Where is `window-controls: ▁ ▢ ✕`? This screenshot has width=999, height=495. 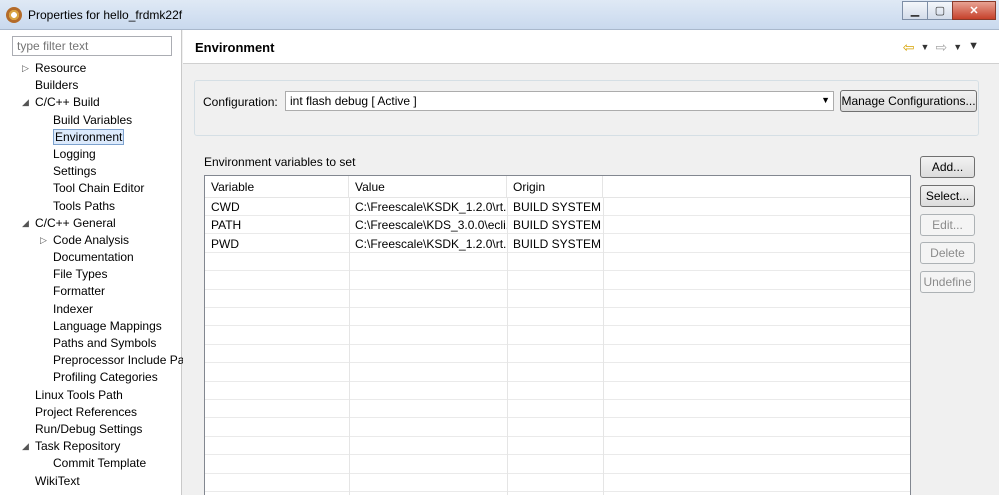 window-controls: ▁ ▢ ✕ is located at coordinates (949, 11).